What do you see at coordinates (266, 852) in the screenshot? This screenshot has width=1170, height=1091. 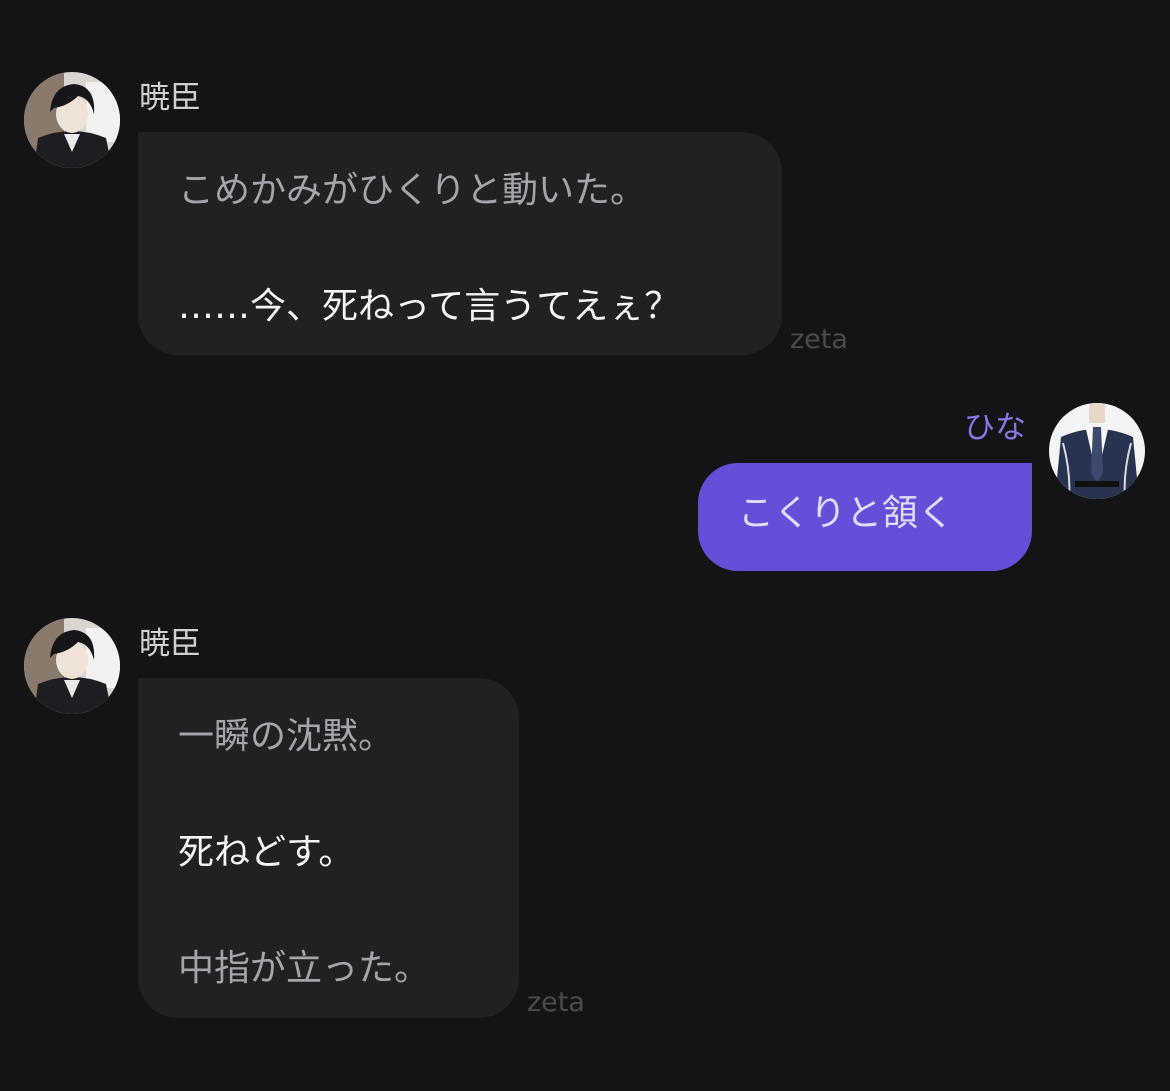 I see `message-text: 死ねどす。` at bounding box center [266, 852].